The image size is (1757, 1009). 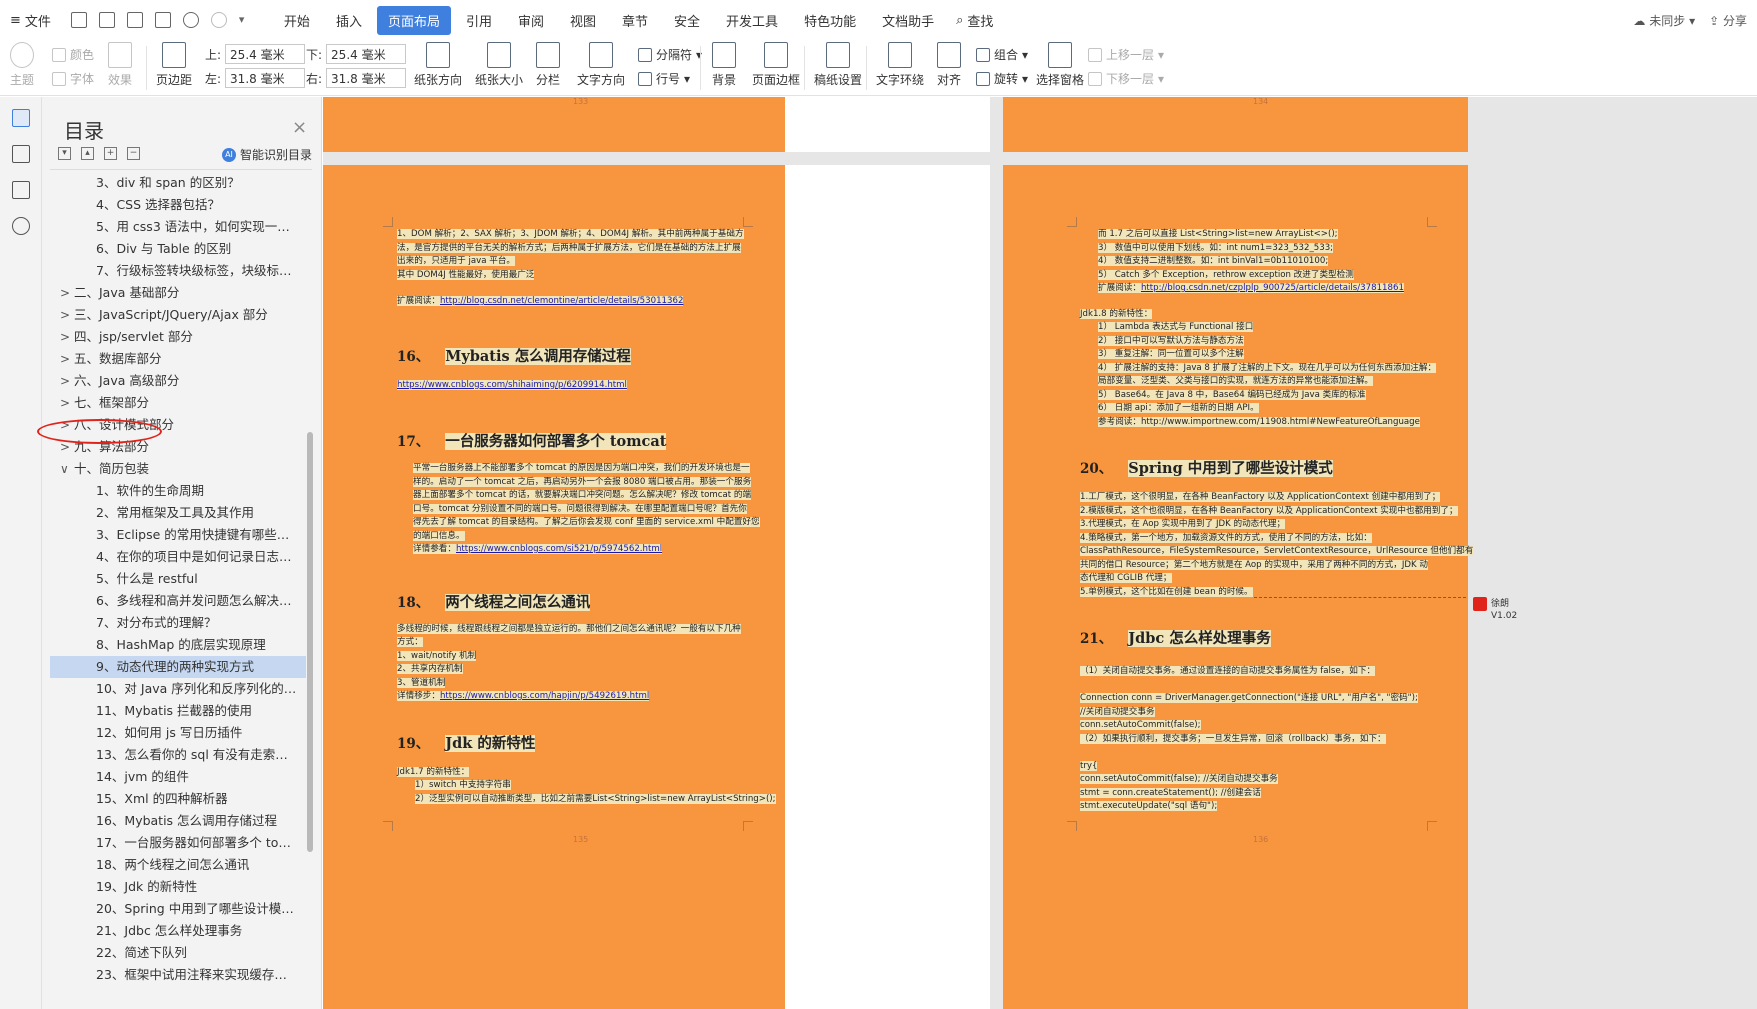 What do you see at coordinates (548, 65) in the screenshot?
I see `columns-button: 分栏` at bounding box center [548, 65].